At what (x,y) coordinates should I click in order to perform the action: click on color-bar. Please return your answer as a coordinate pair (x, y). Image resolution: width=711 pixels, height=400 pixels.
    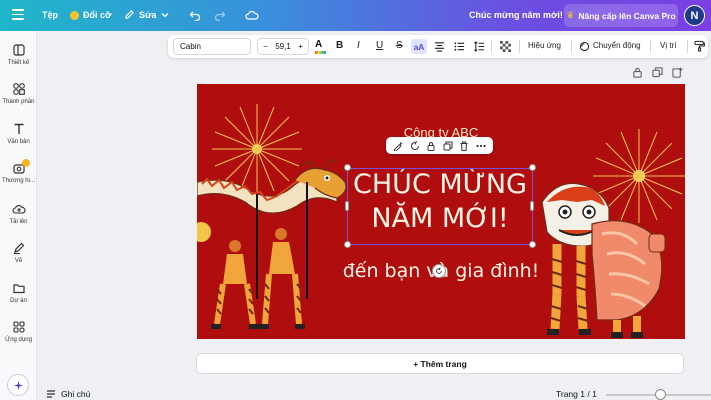
    Looking at the image, I should click on (320, 52).